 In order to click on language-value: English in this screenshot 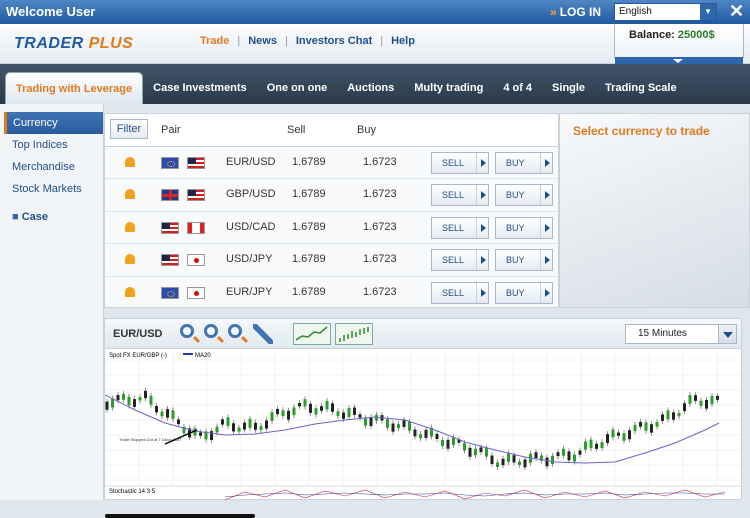, I will do `click(635, 11)`.